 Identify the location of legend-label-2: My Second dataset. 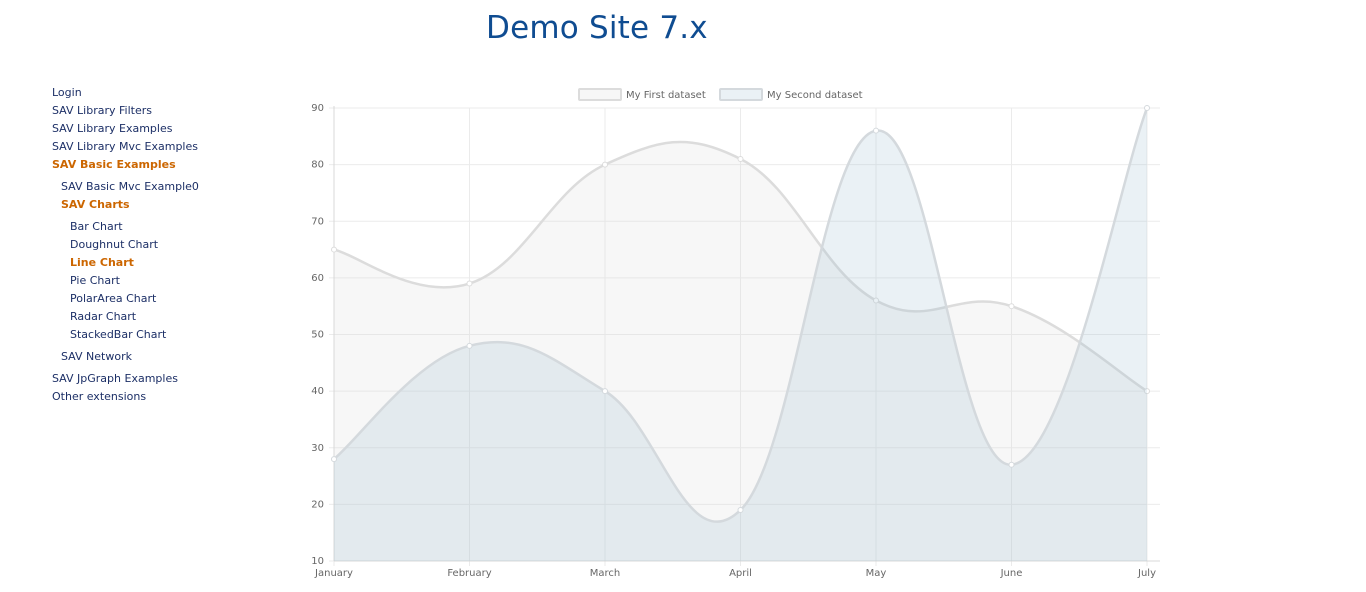
(815, 95).